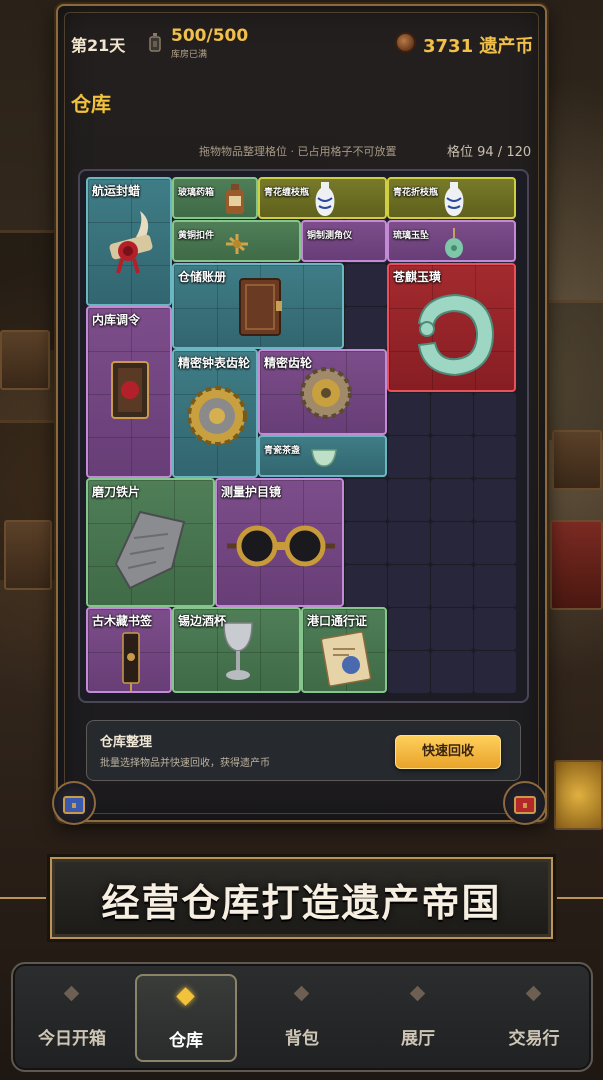 The width and height of the screenshot is (603, 1080). I want to click on tea-cup-icon, so click(324, 458).